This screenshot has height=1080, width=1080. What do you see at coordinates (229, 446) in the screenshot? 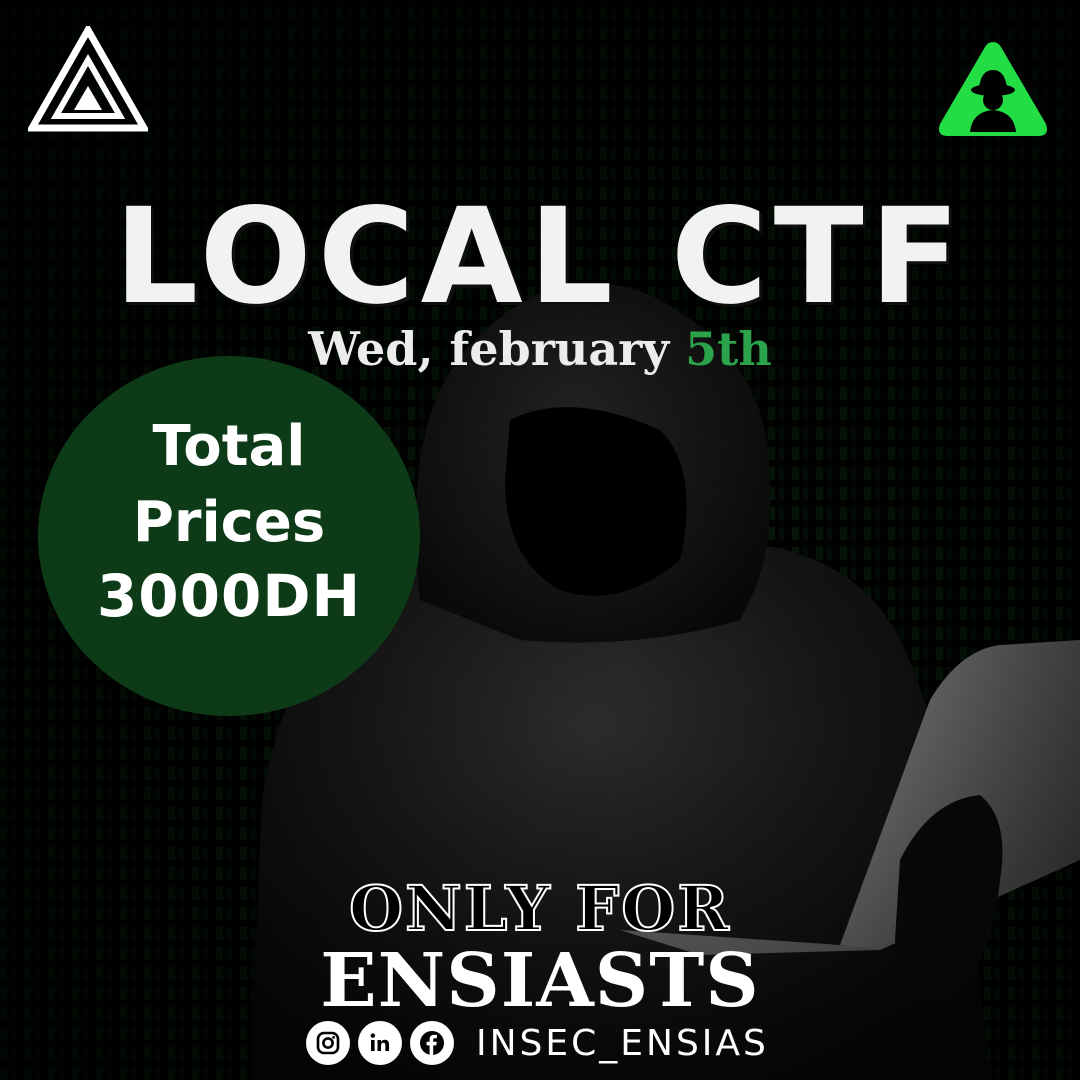
I see `prize-line-total: Total` at bounding box center [229, 446].